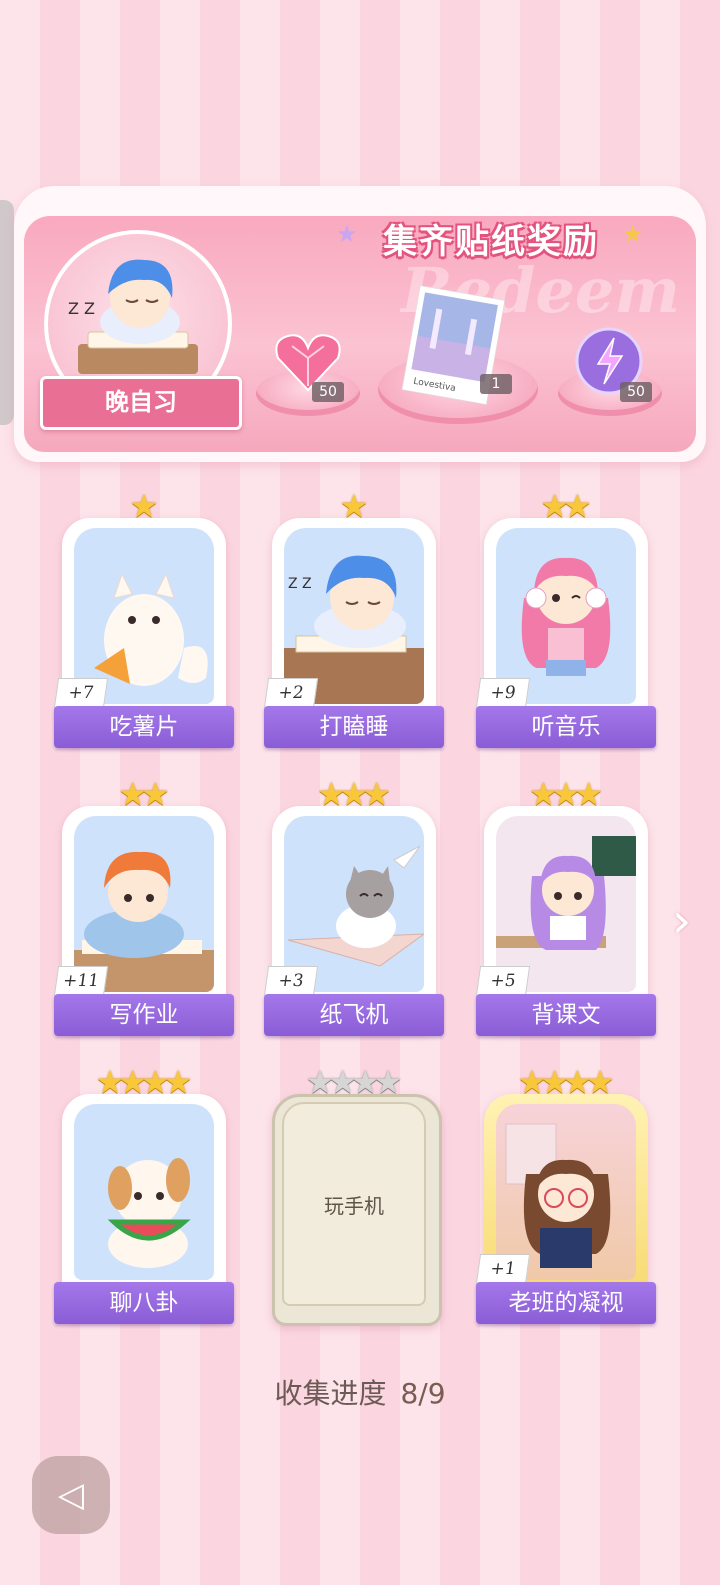 The width and height of the screenshot is (720, 1585). Describe the element at coordinates (353, 906) in the screenshot. I see `sticker-card-5: ★★★ +3 纸飞机` at that location.